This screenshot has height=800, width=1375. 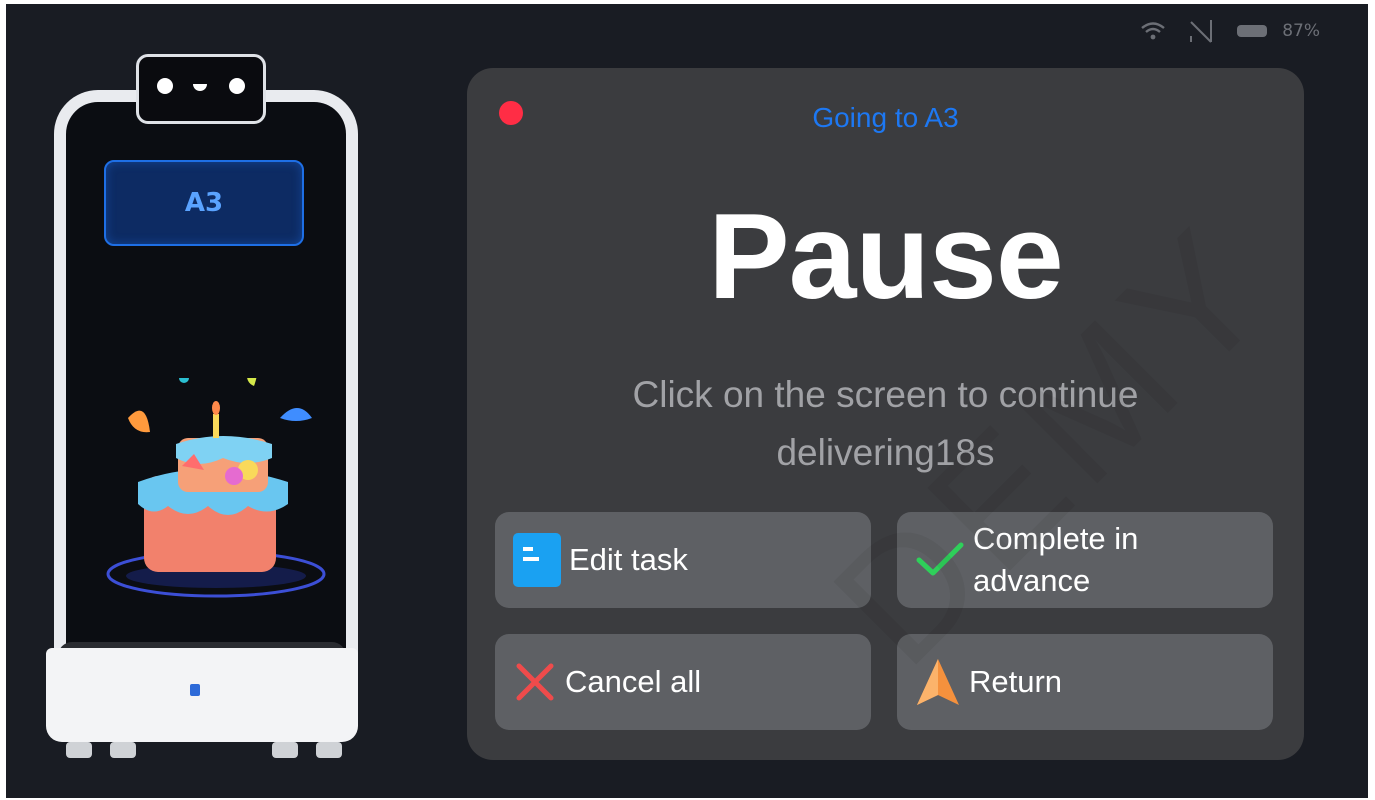 I want to click on cancel-all-button: Cancel all, so click(x=683, y=682).